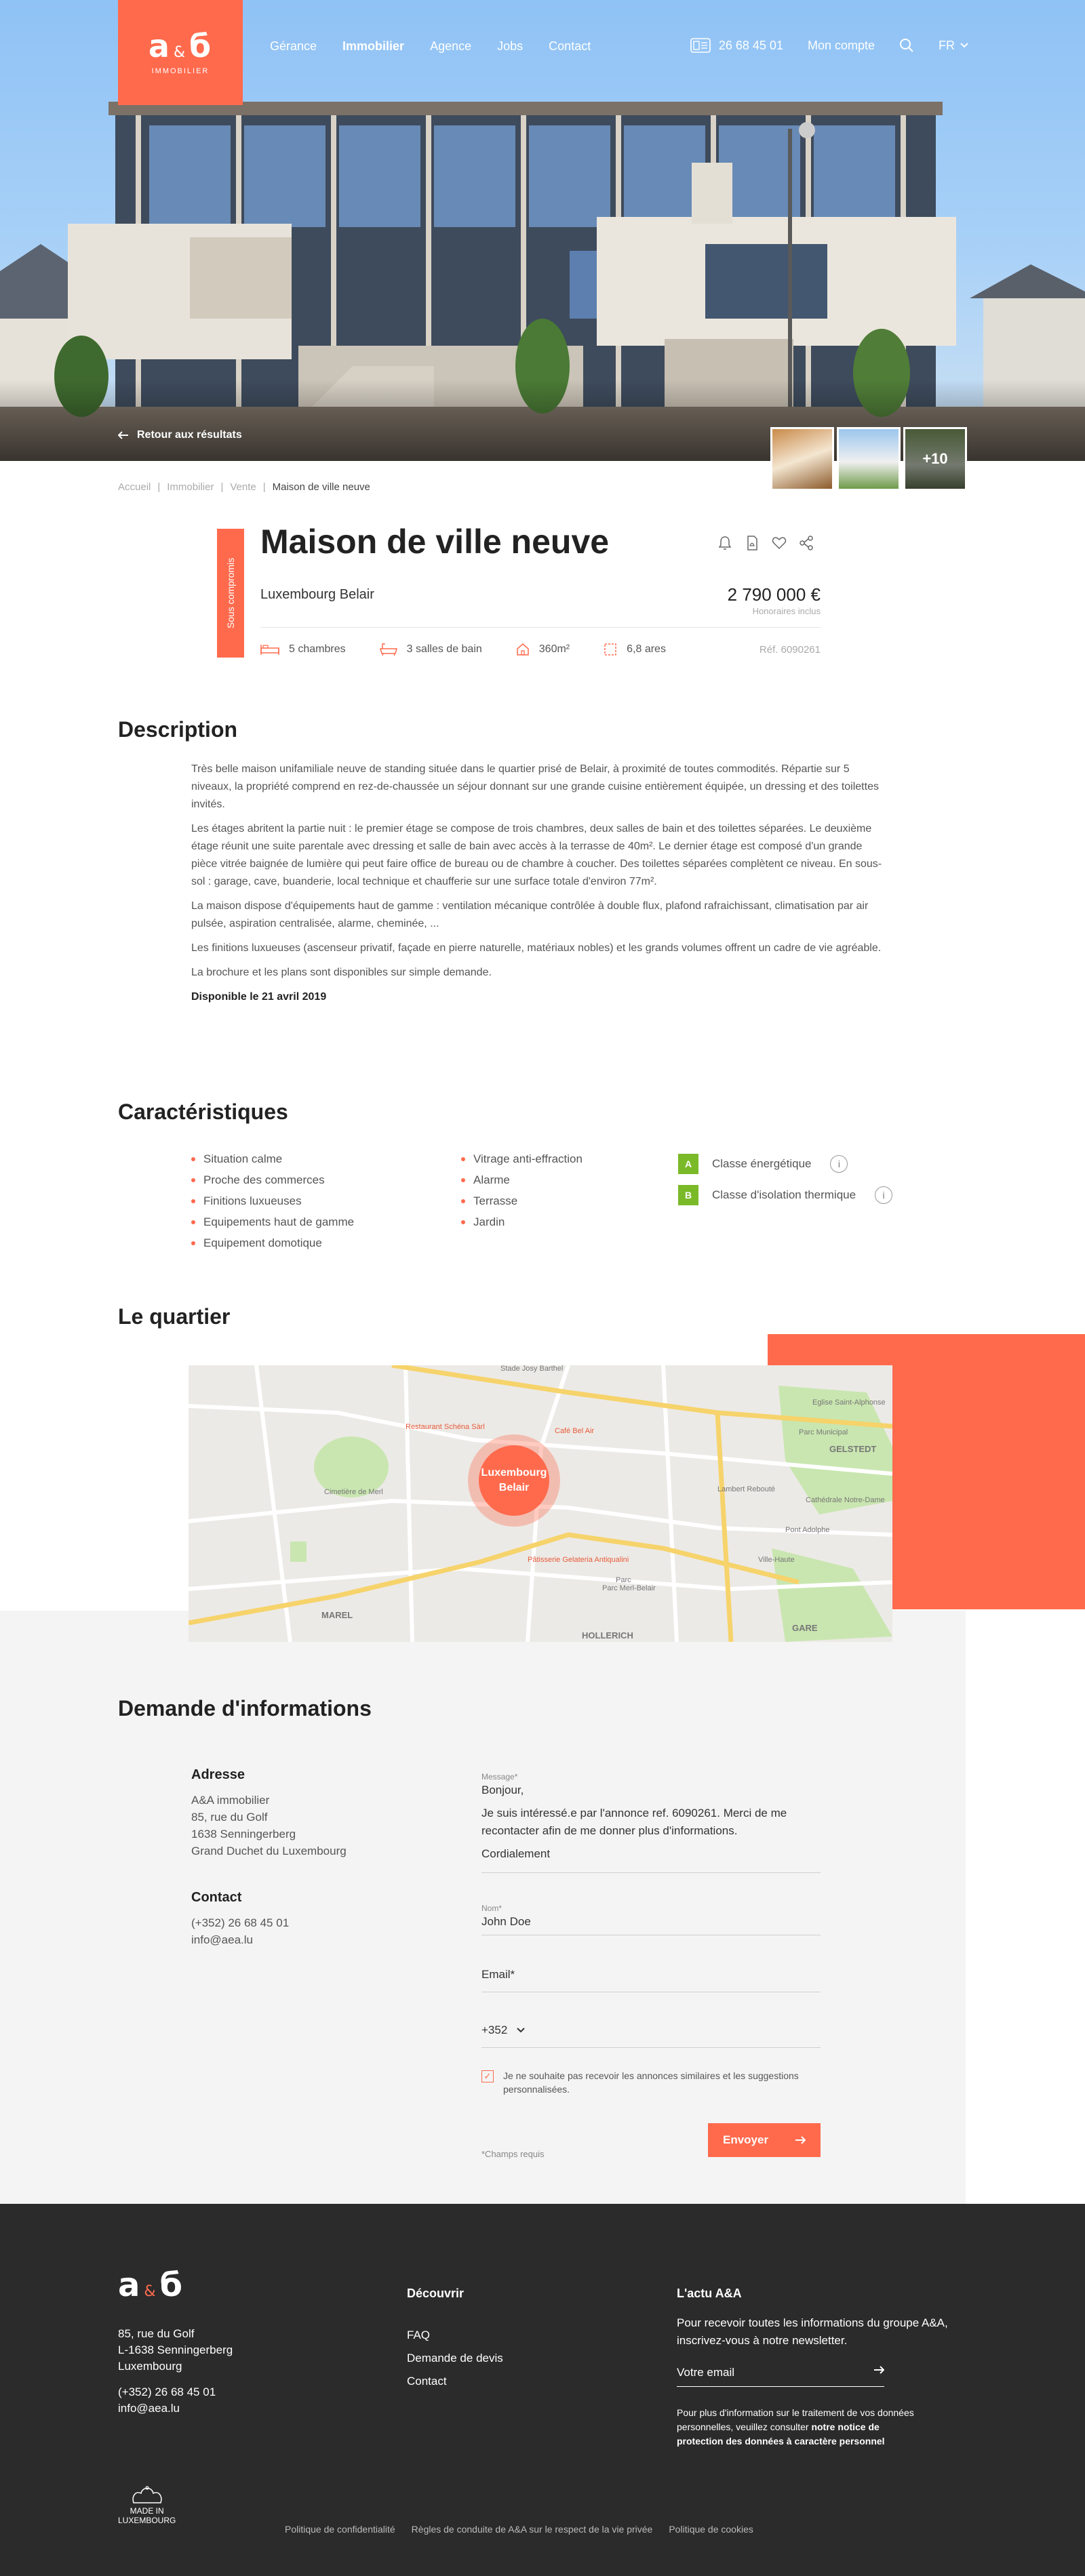 Image resolution: width=1085 pixels, height=2576 pixels. I want to click on account-link: Mon compte, so click(841, 46).